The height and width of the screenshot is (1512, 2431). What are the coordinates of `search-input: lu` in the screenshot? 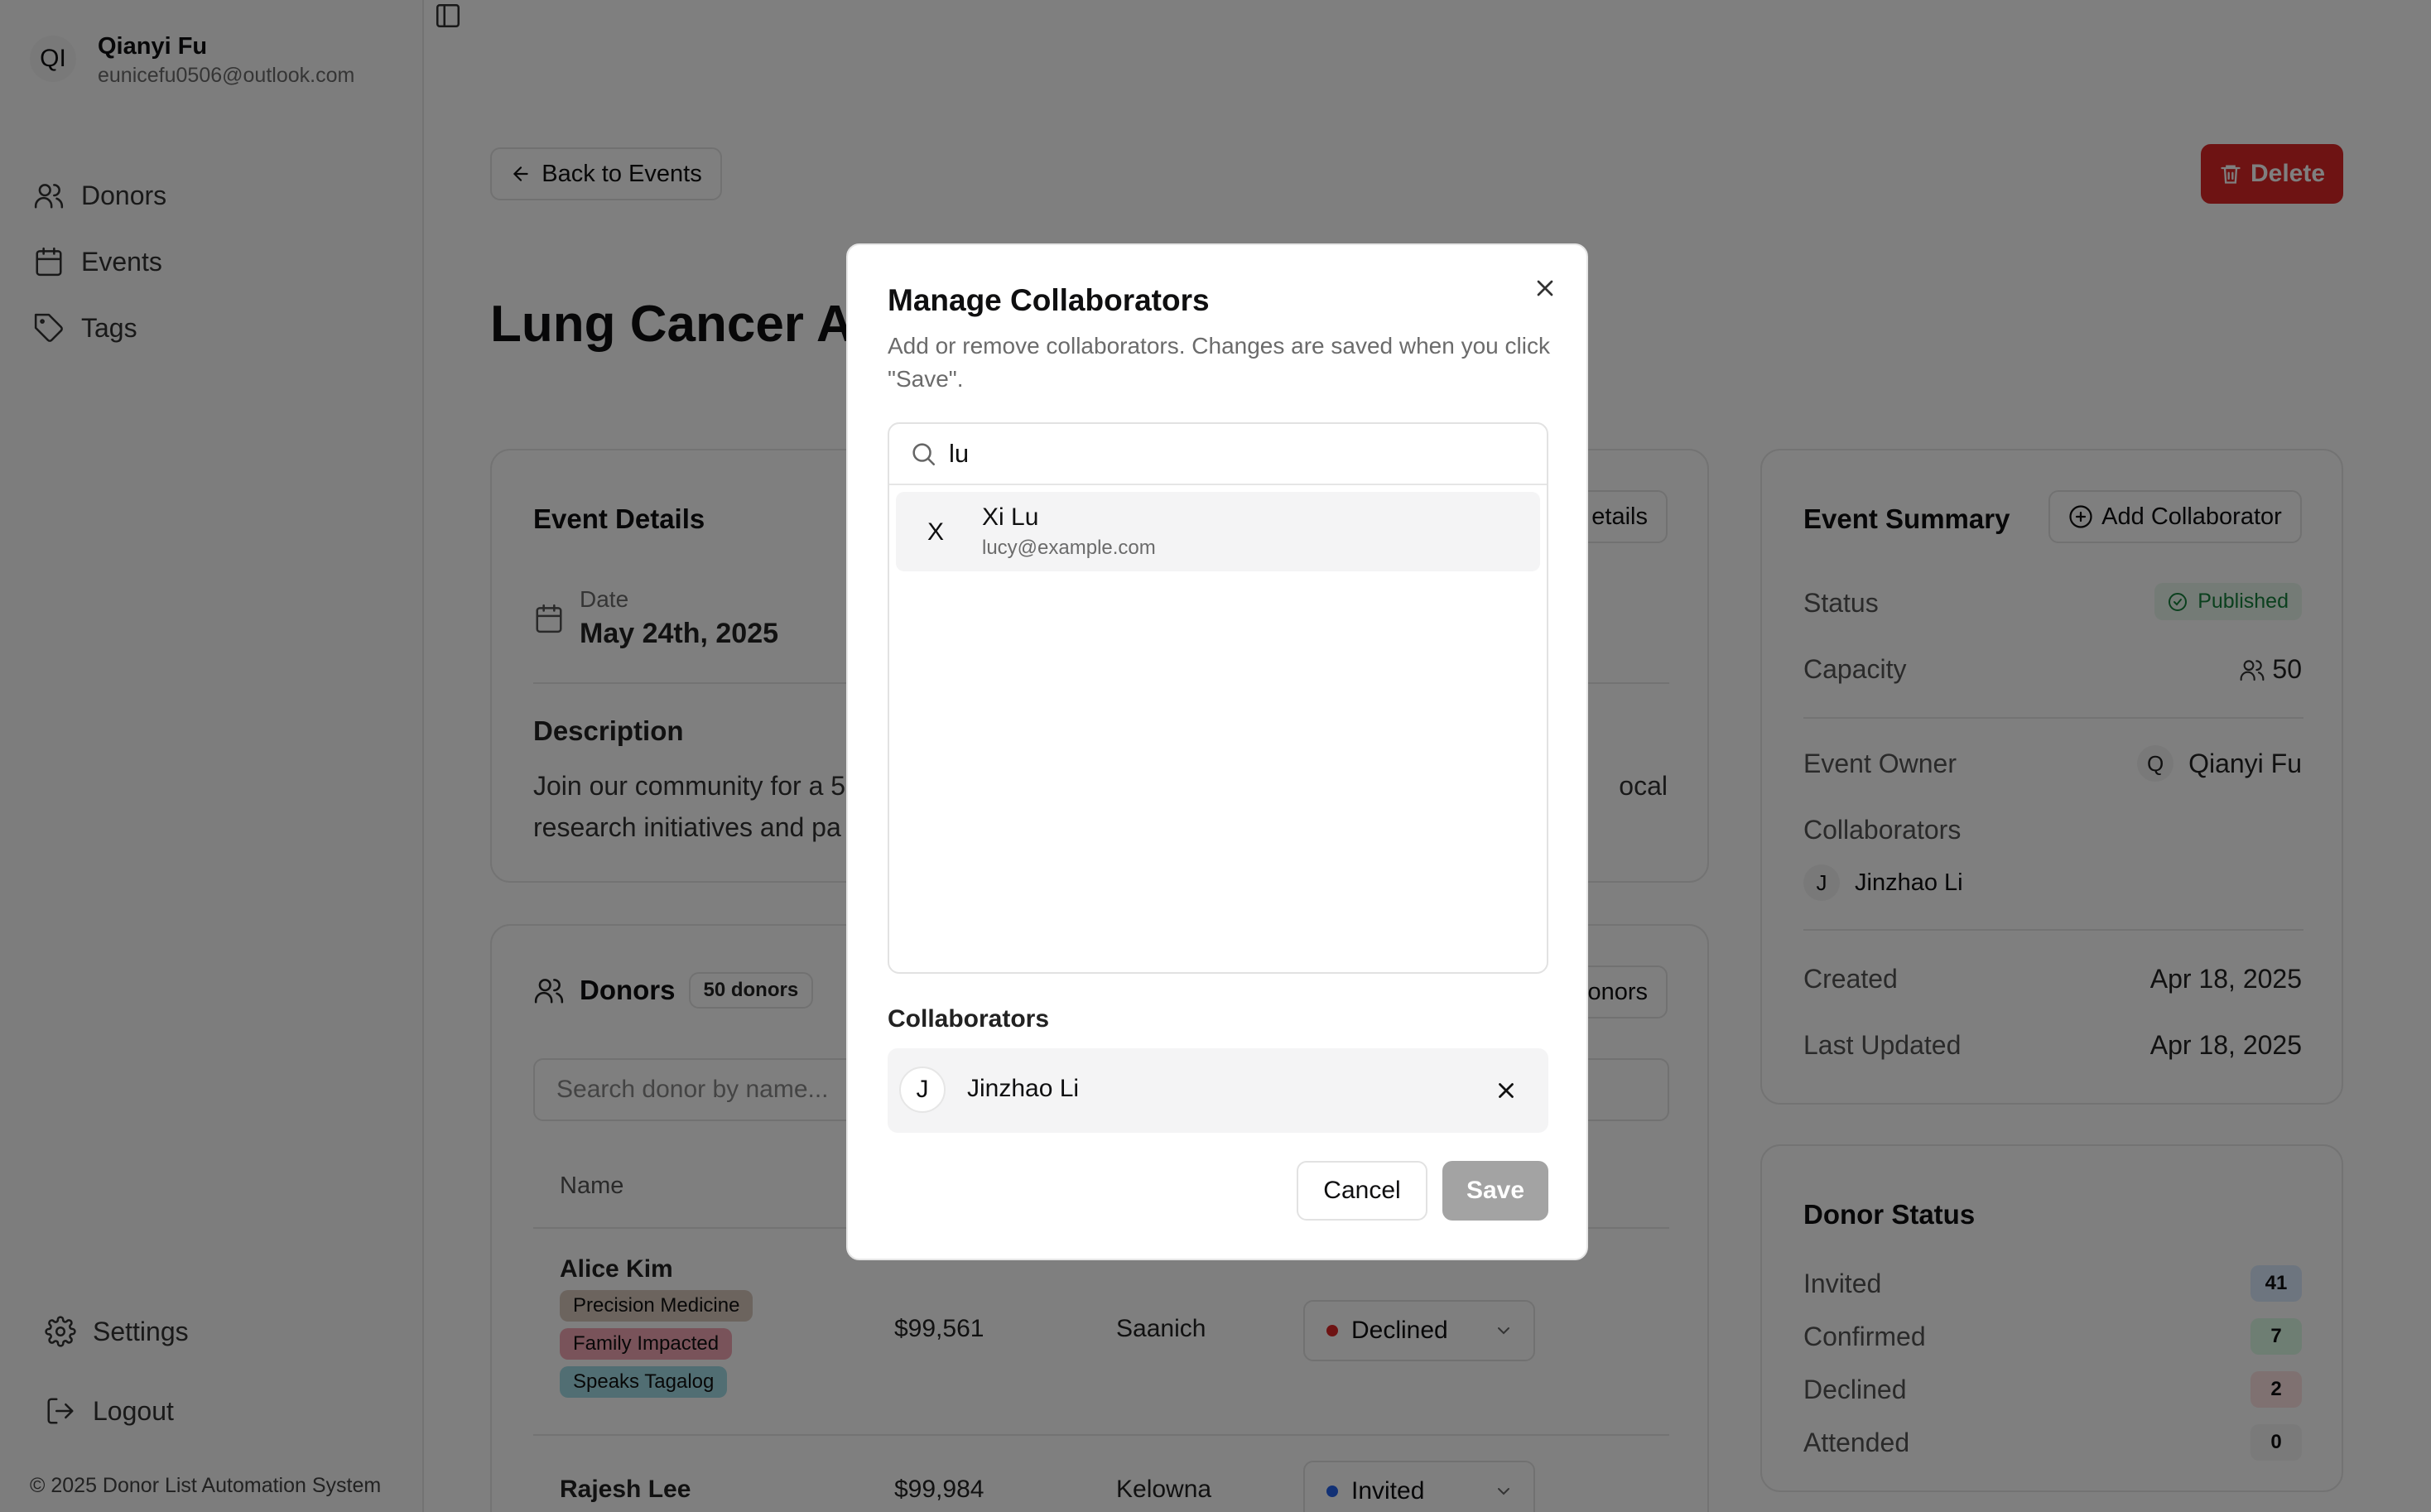 It's located at (959, 454).